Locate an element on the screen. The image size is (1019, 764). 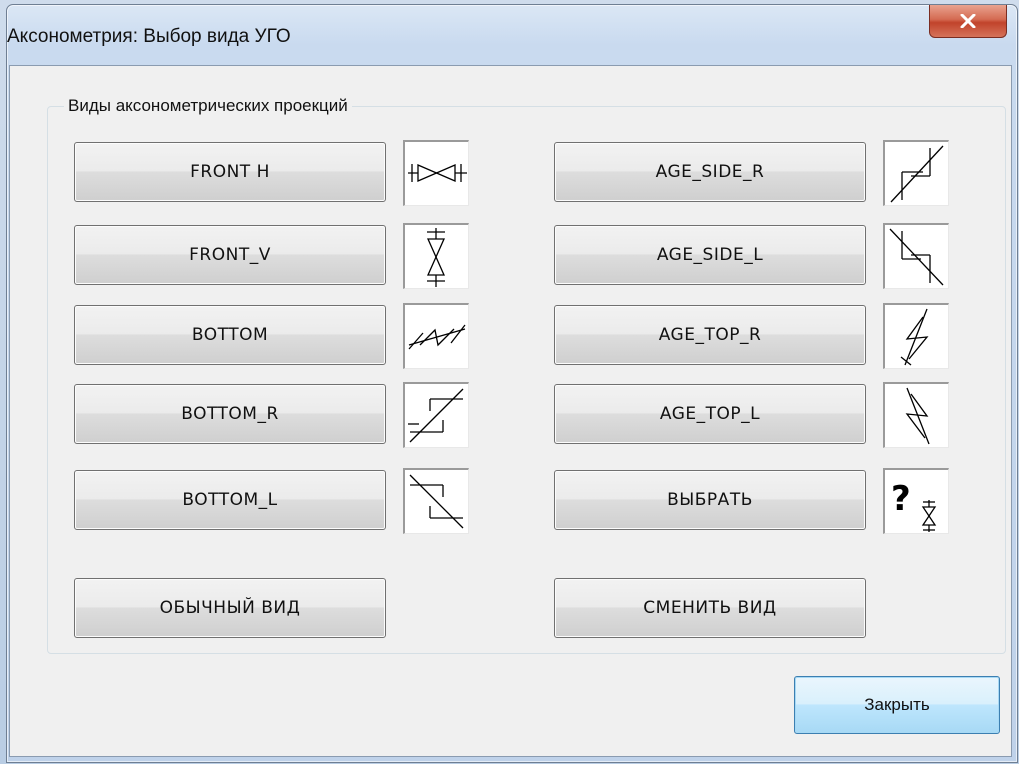
bottom-button: BOTTOM is located at coordinates (230, 335).